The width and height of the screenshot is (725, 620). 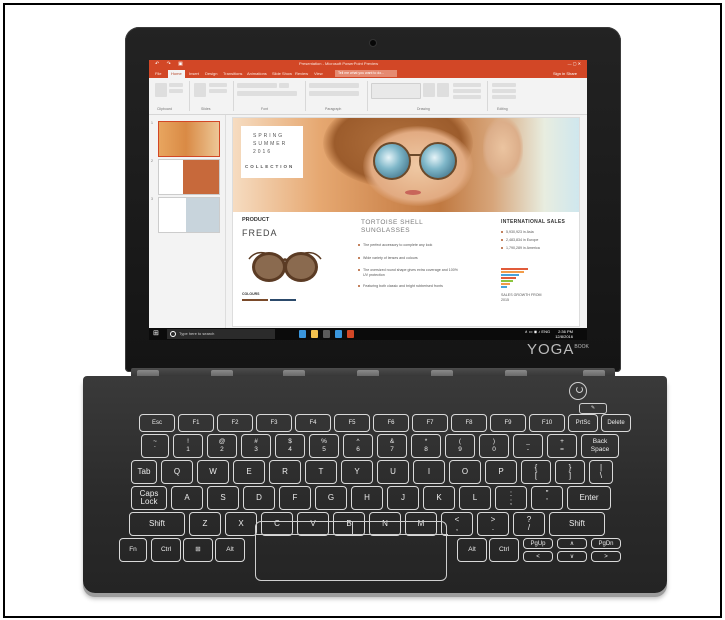 What do you see at coordinates (501, 472) in the screenshot?
I see `key: P` at bounding box center [501, 472].